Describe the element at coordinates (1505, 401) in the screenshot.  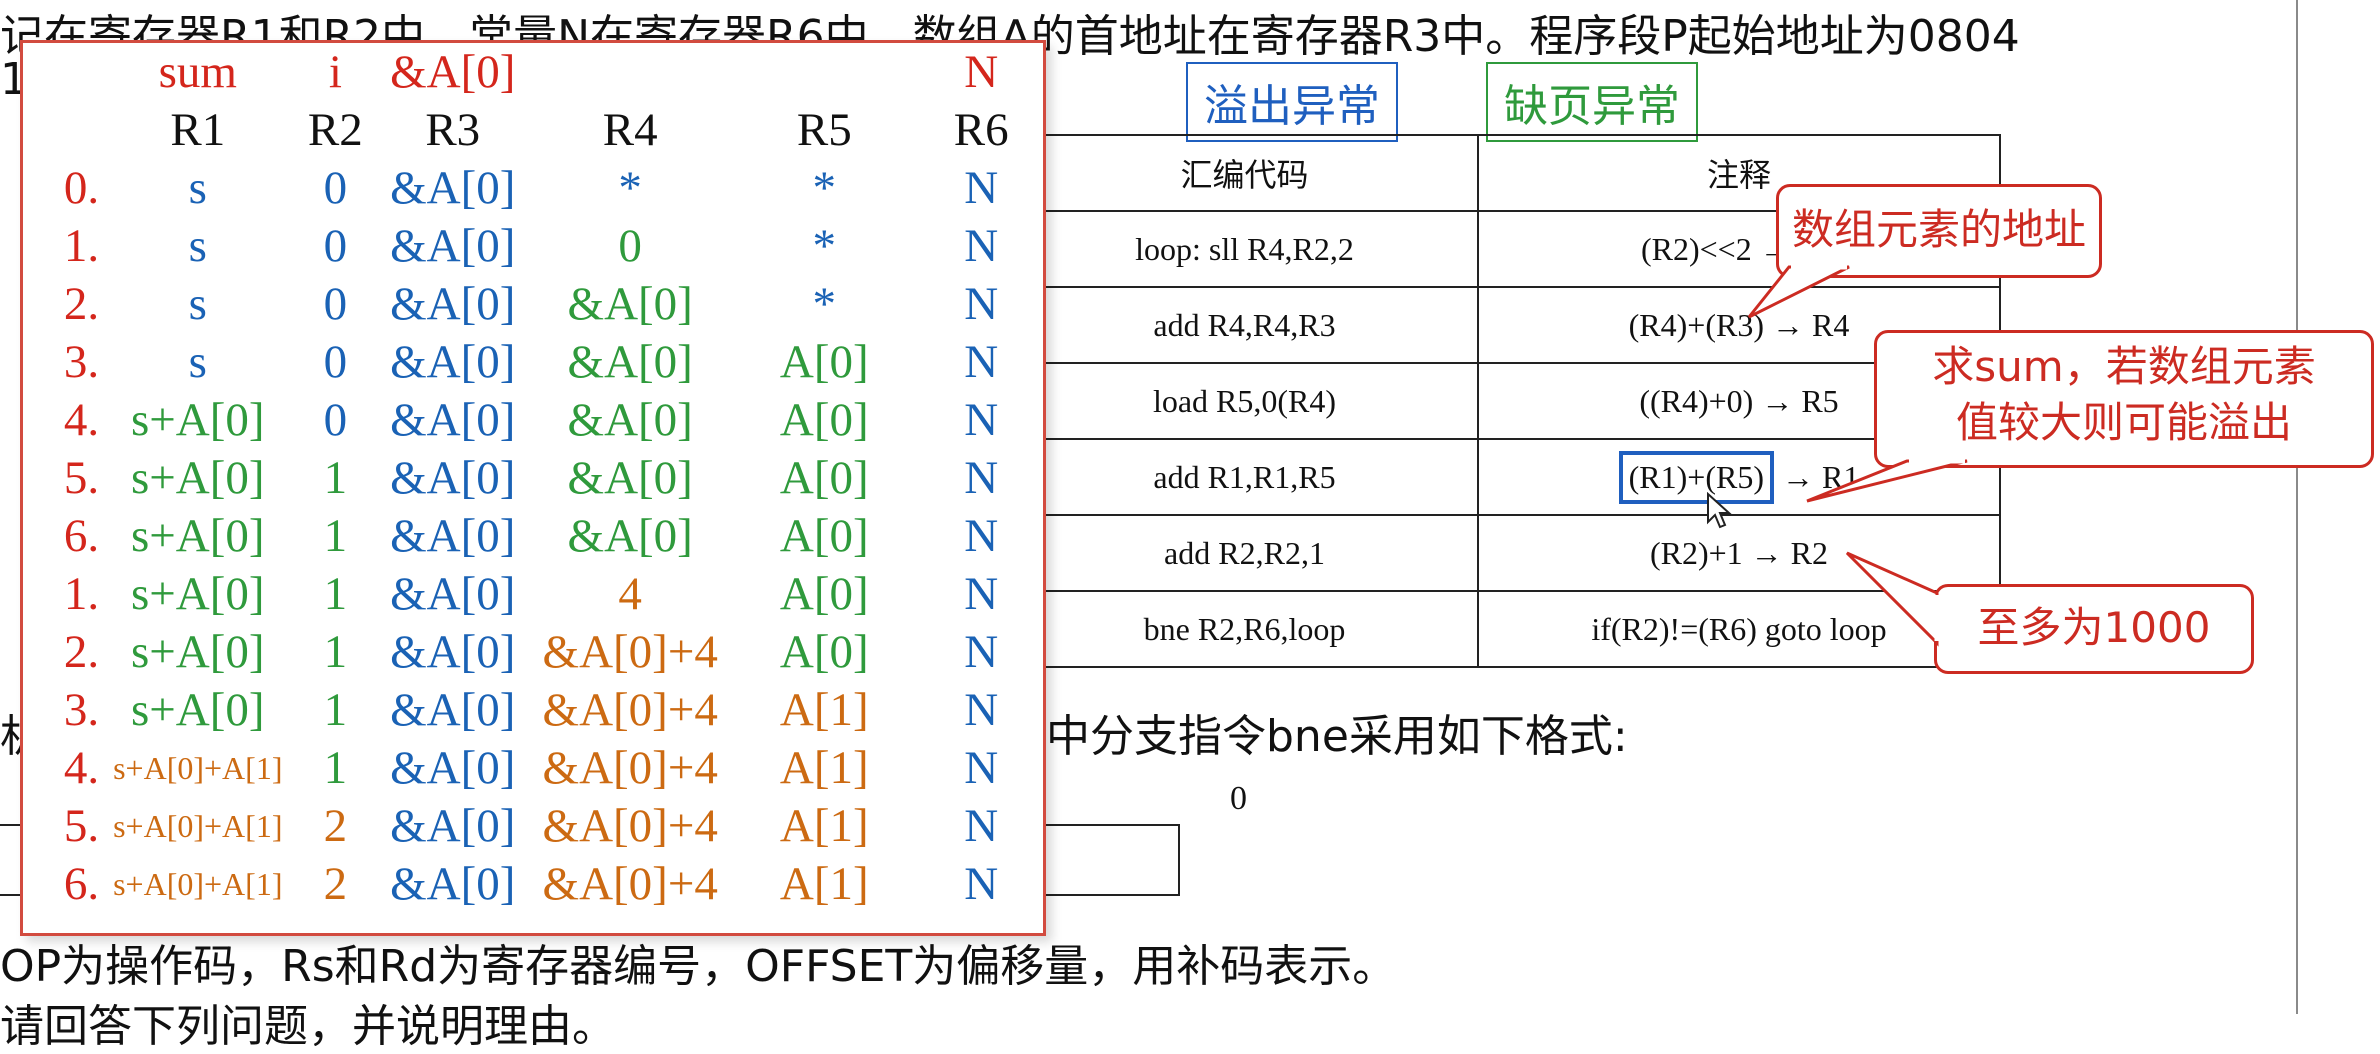
I see `table-row: load R5,0(R4) ((R4)+0) → R5` at that location.